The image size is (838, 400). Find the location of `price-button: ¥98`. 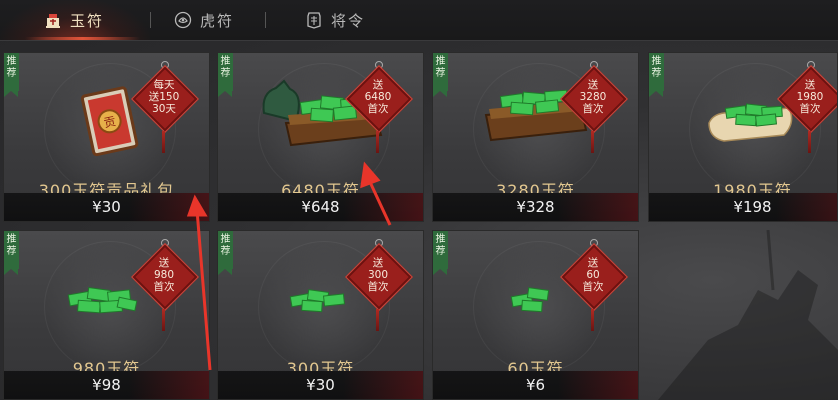

price-button: ¥98 is located at coordinates (106, 385).